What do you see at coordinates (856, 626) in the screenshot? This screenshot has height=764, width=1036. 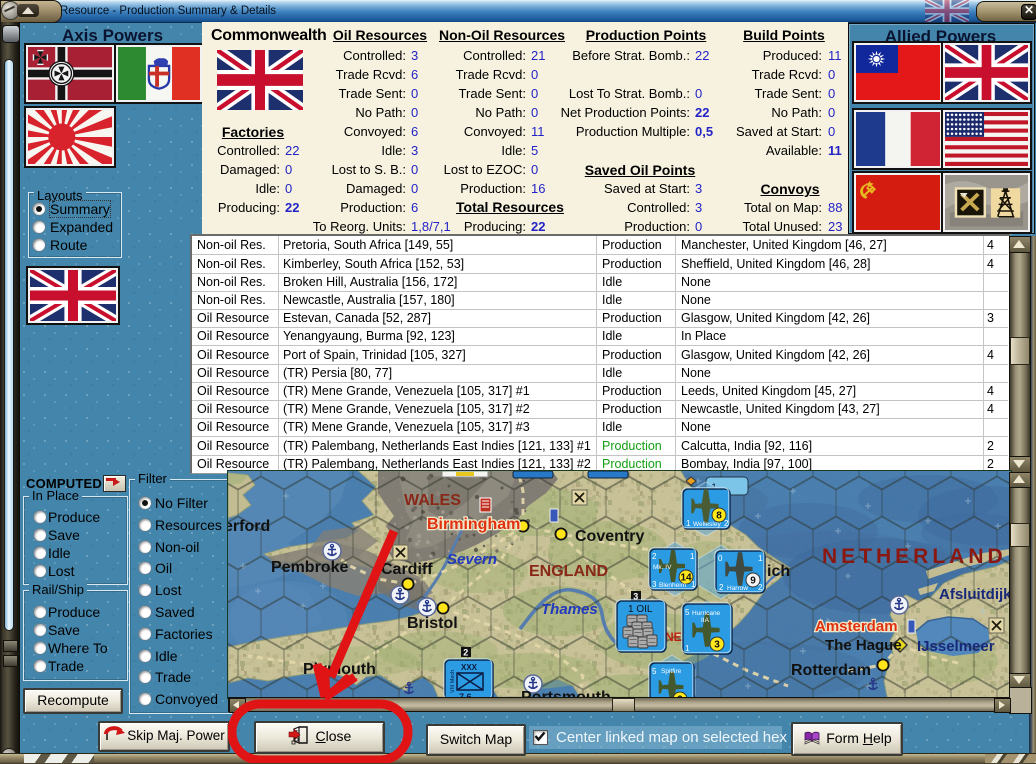 I see `svg-text: Amsterdam` at bounding box center [856, 626].